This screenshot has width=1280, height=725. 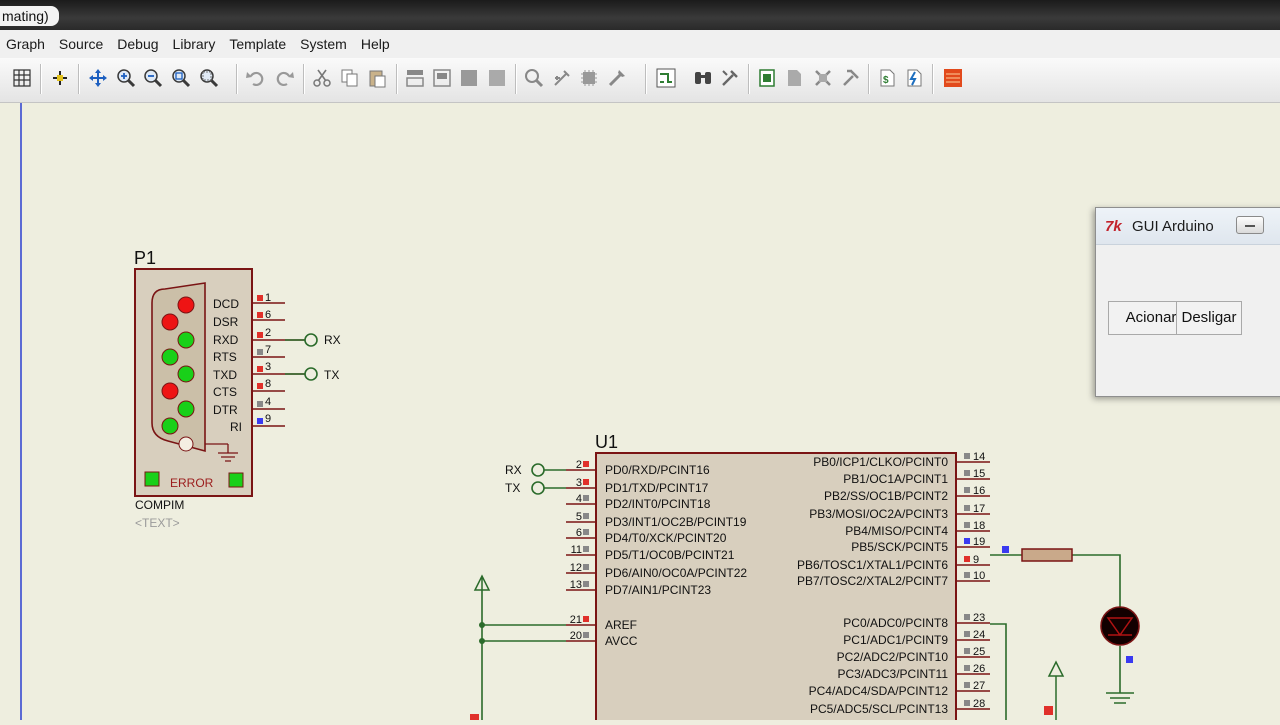 What do you see at coordinates (606, 442) in the screenshot?
I see `mcu-reference: U1` at bounding box center [606, 442].